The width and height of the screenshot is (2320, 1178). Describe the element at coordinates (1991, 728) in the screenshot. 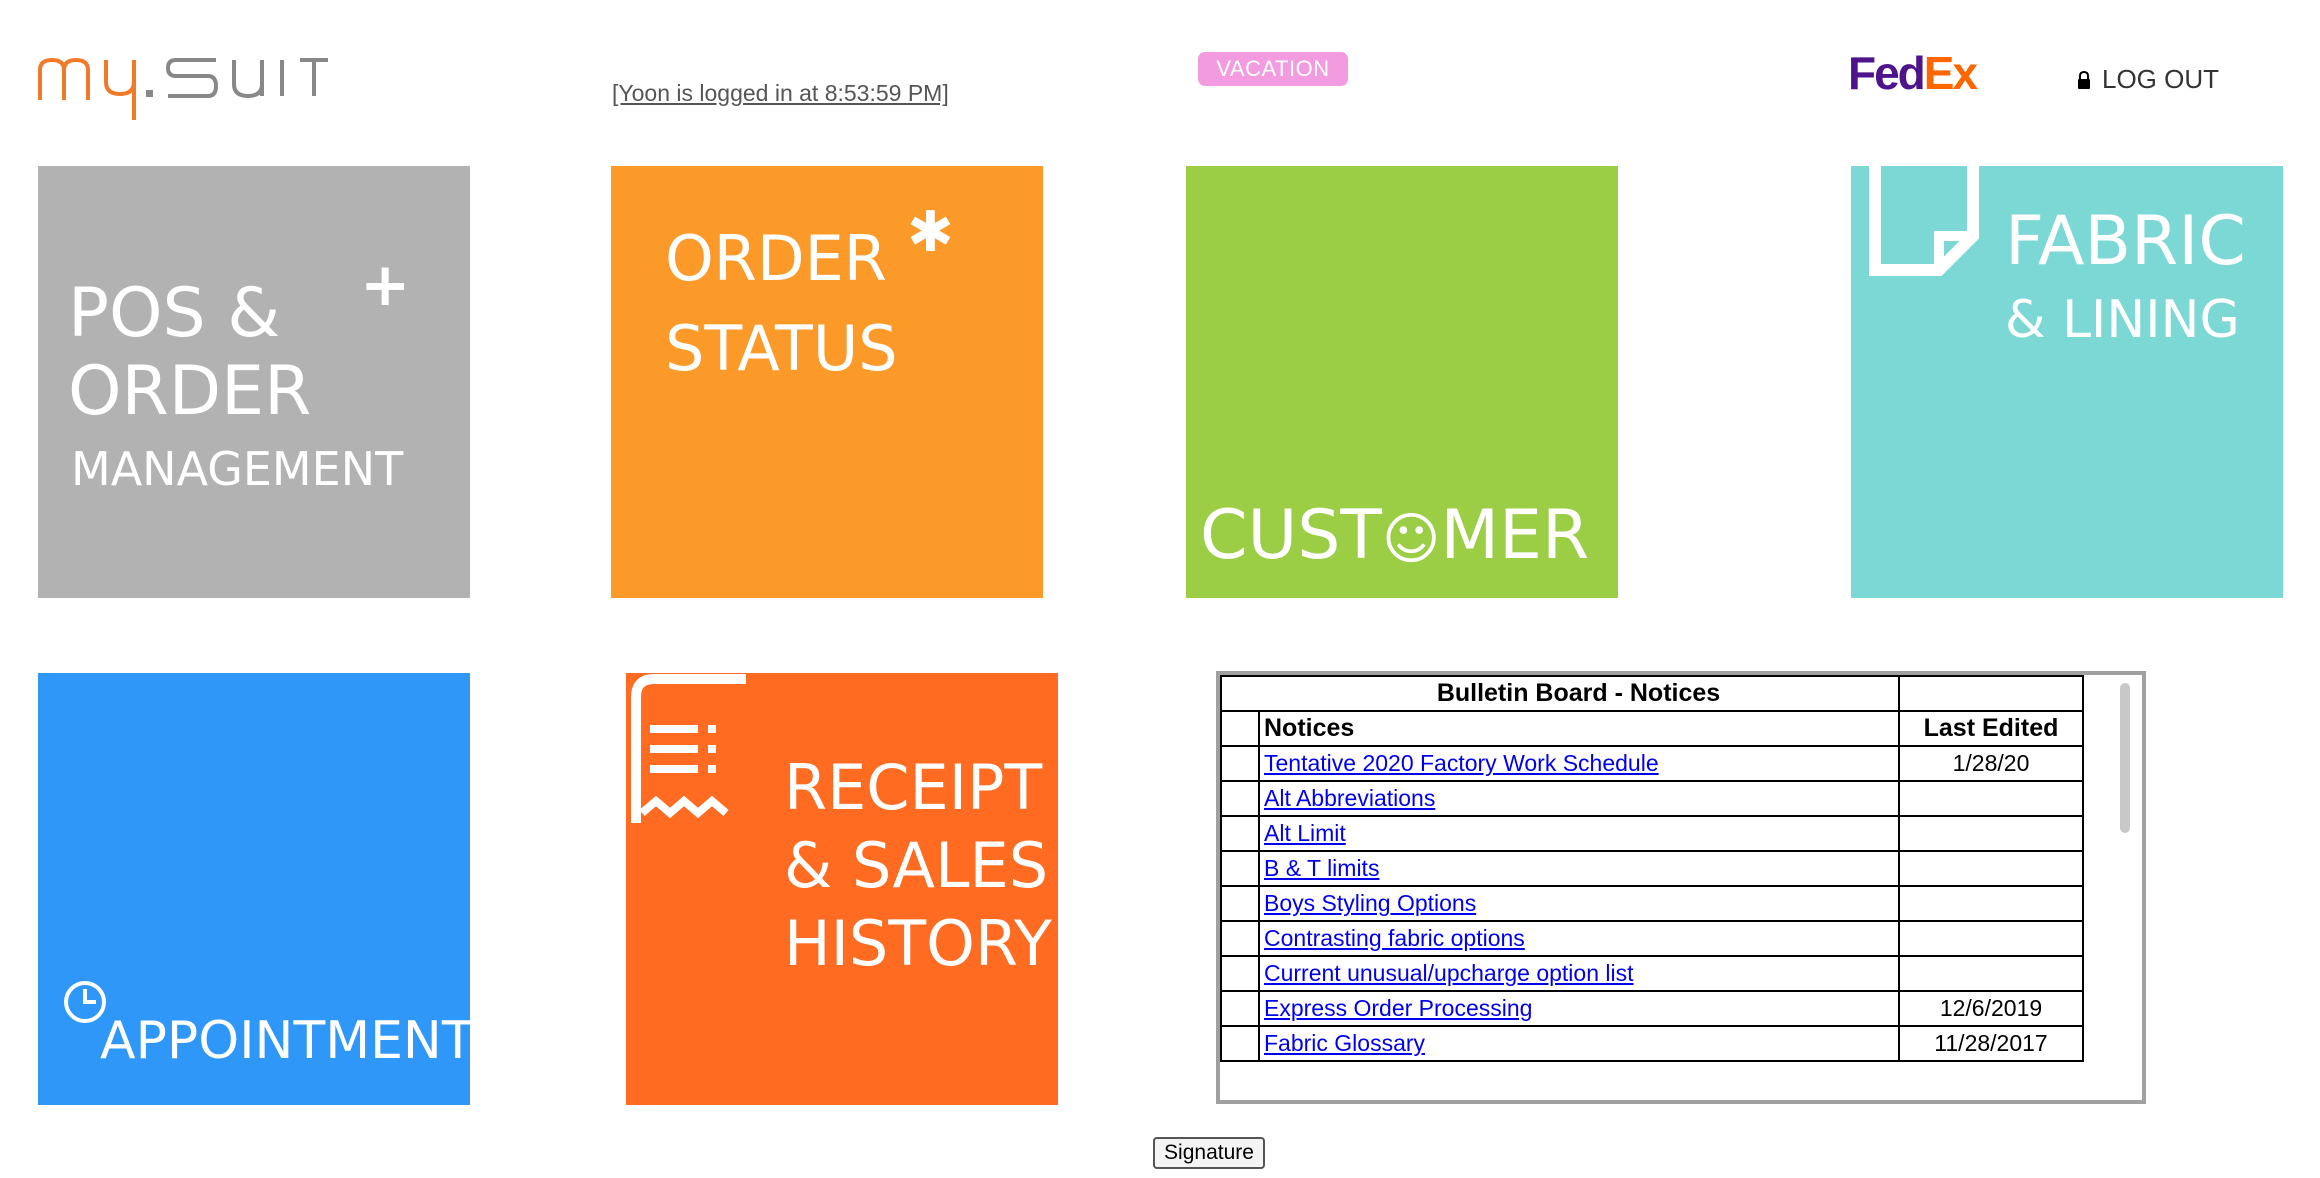

I see `column-header-last-edited: Last Edited` at that location.